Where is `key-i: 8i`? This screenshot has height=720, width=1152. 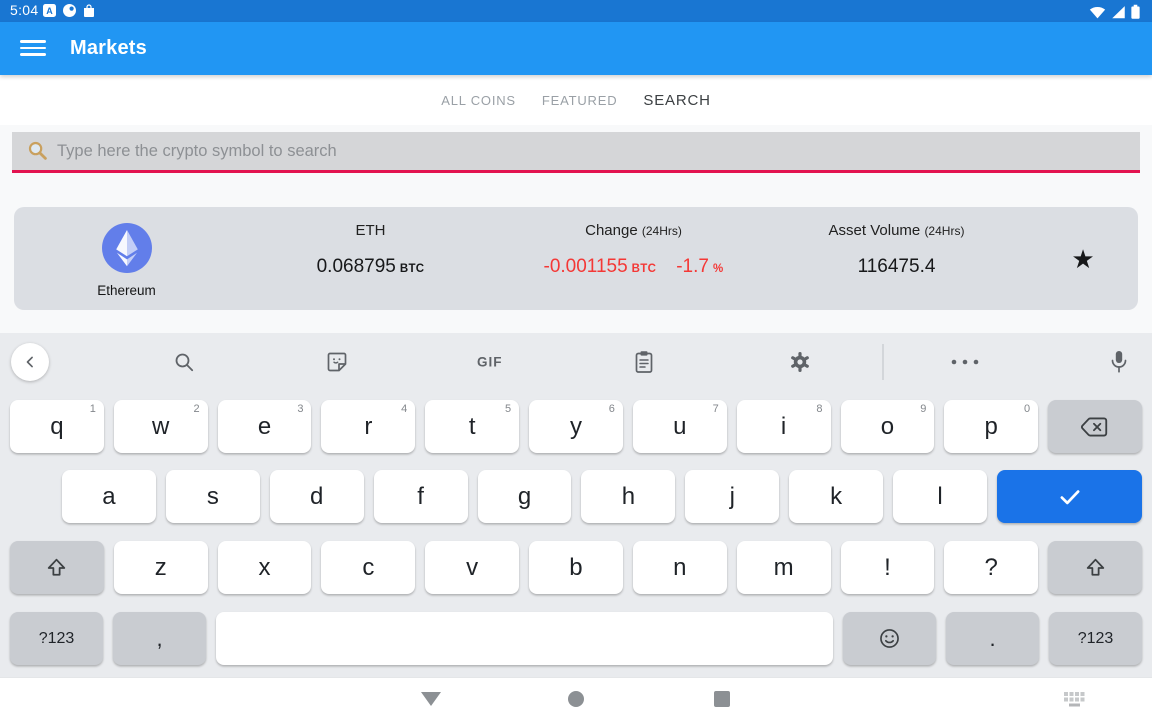
key-i: 8i is located at coordinates (783, 426).